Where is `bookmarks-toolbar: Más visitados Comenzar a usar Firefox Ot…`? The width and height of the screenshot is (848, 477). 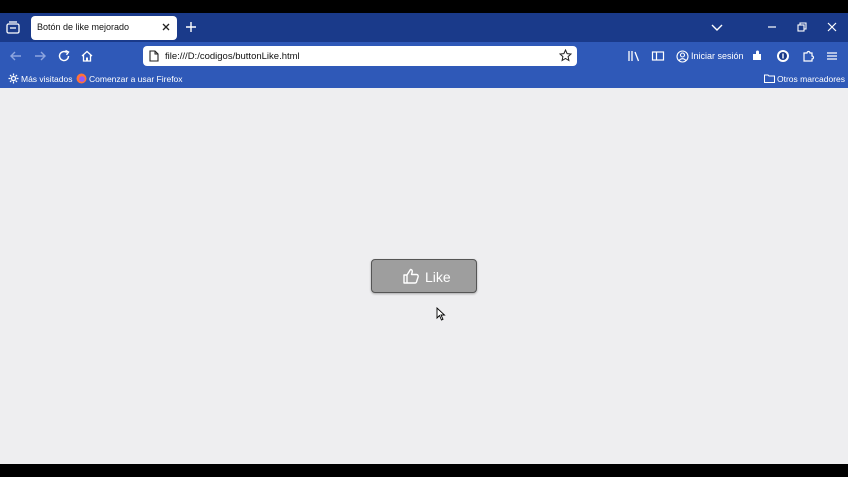
bookmarks-toolbar: Más visitados Comenzar a usar Firefox Ot… is located at coordinates (424, 79).